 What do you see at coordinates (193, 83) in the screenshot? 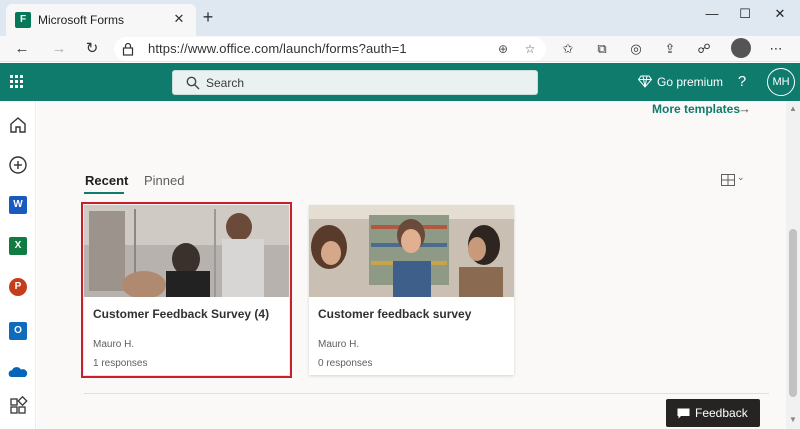
I see `search-icon` at bounding box center [193, 83].